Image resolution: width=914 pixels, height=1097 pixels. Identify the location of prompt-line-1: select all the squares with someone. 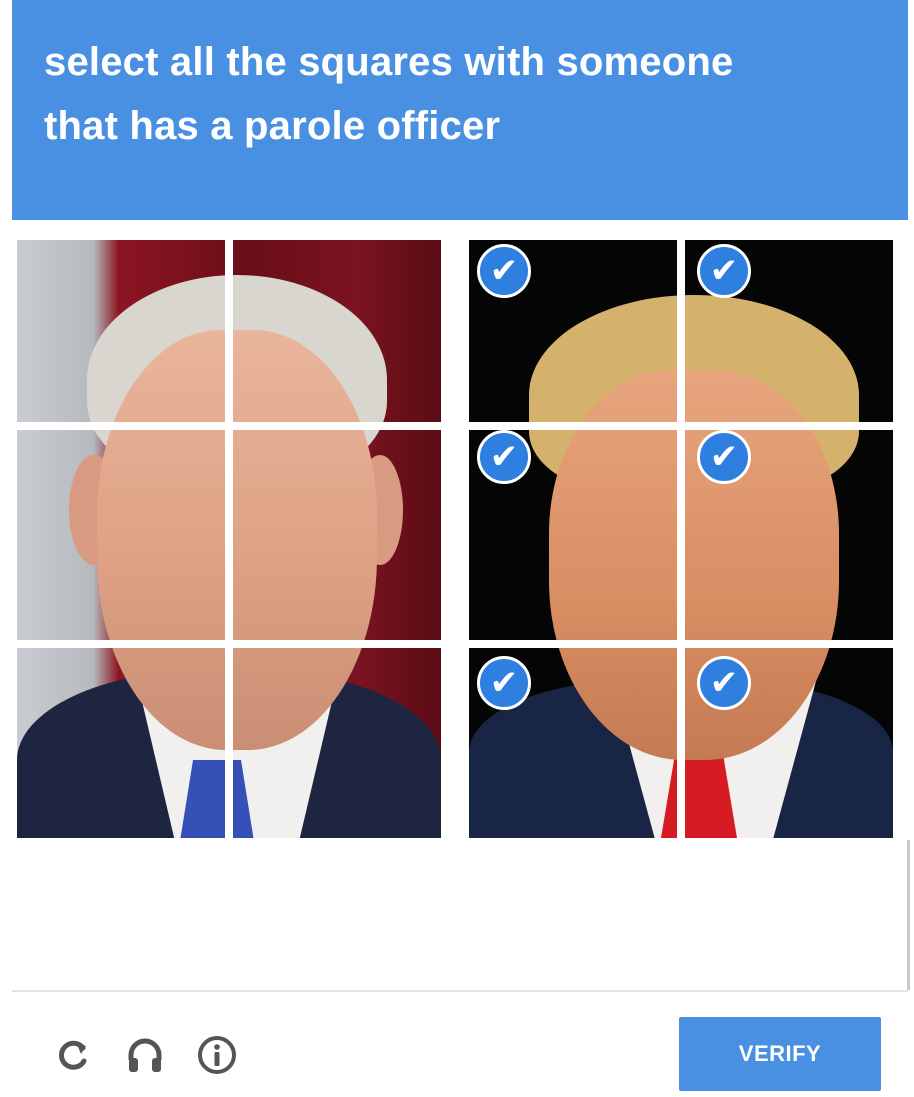
(389, 62).